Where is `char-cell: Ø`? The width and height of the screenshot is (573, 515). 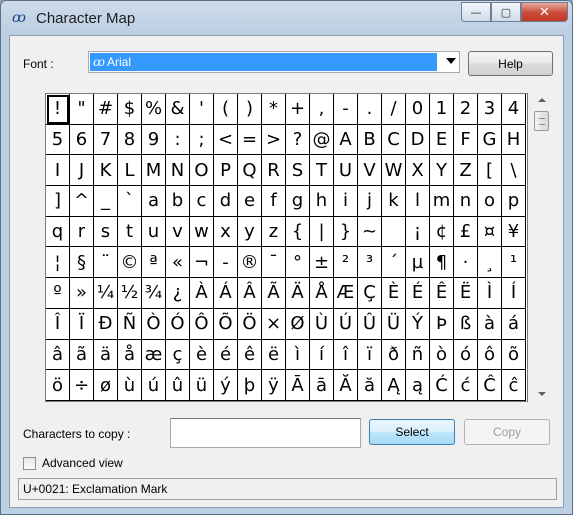
char-cell: Ø is located at coordinates (298, 324).